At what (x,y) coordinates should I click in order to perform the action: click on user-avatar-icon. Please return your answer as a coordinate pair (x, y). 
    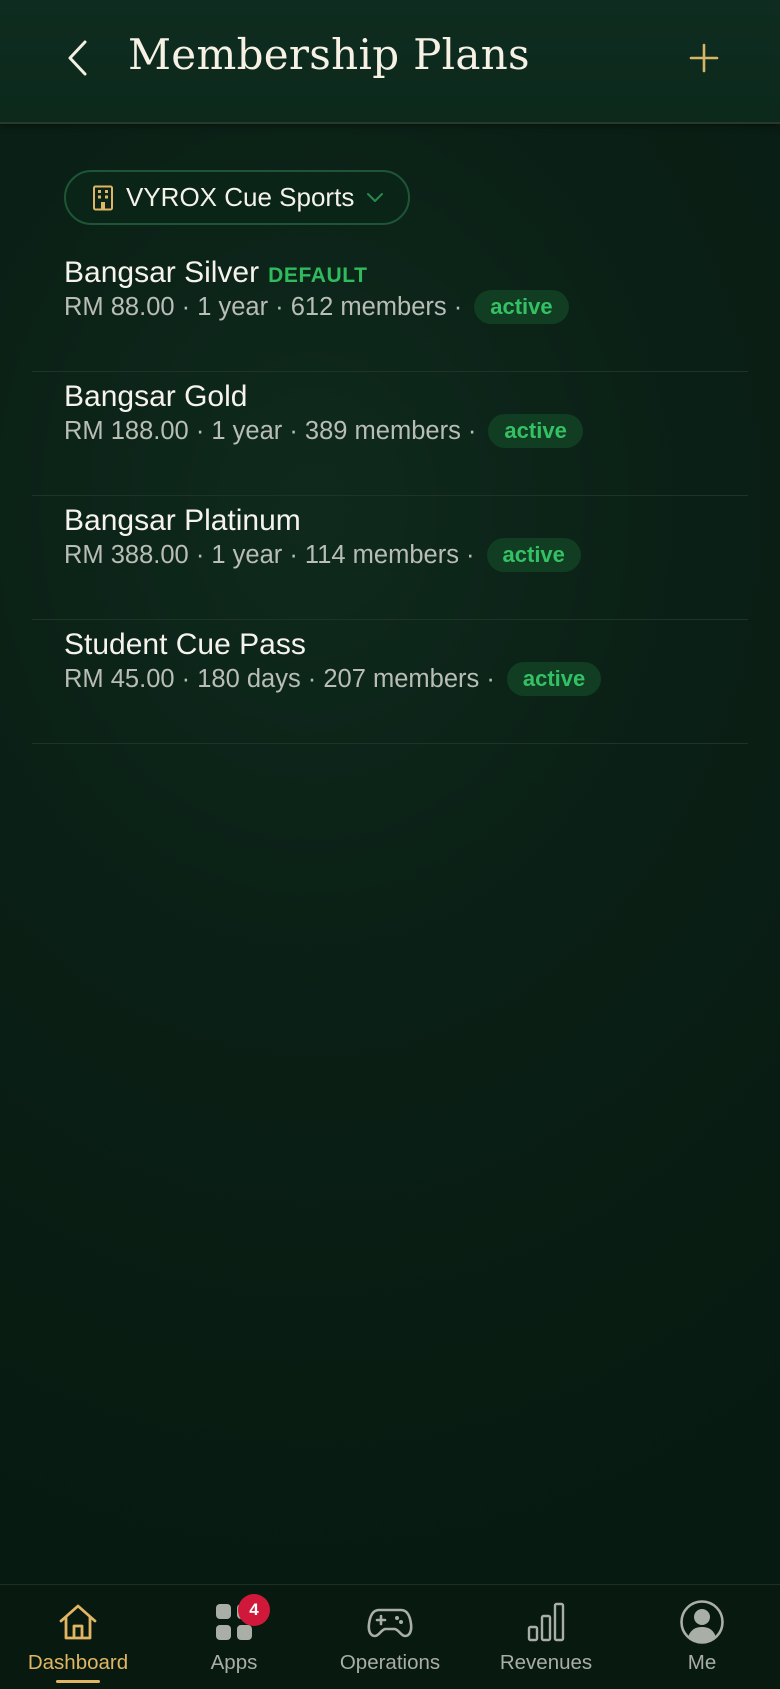
    Looking at the image, I should click on (702, 1622).